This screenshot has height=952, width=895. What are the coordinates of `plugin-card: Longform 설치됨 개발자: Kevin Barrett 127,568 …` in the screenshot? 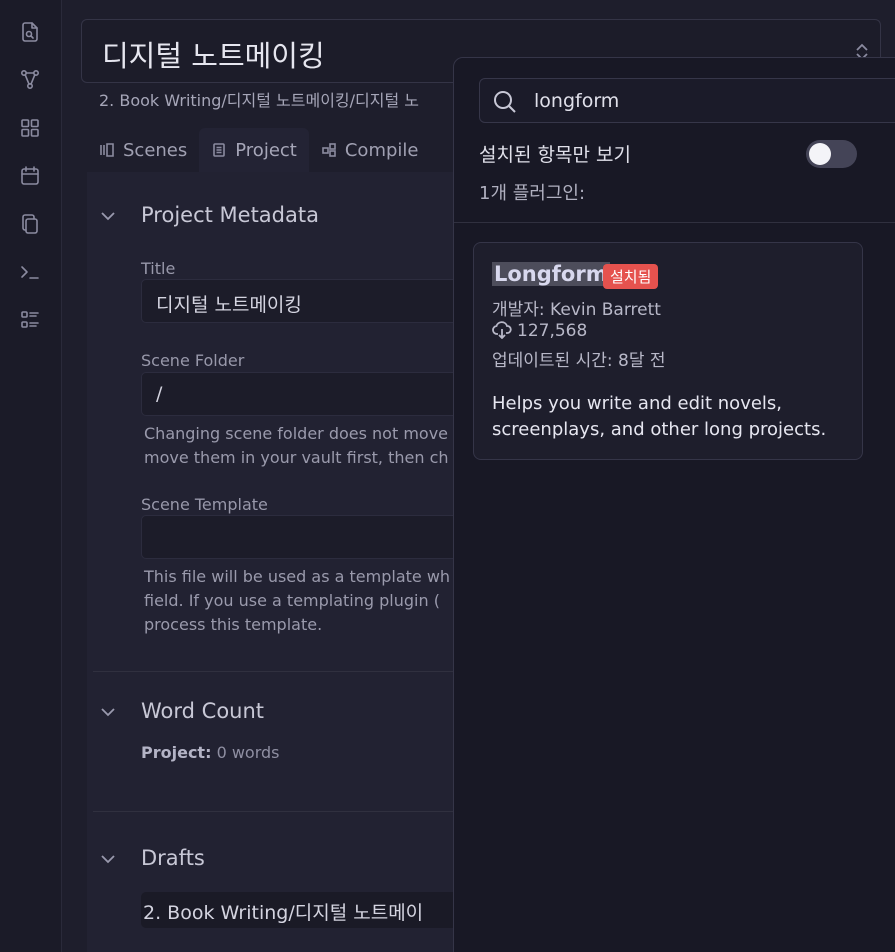 It's located at (668, 351).